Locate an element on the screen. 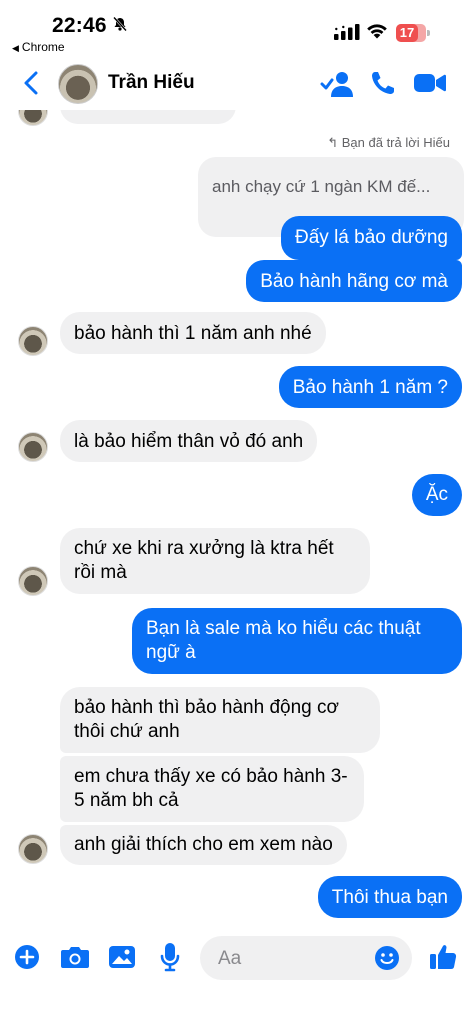  chat-header: Trần Hiếu is located at coordinates (236, 84).